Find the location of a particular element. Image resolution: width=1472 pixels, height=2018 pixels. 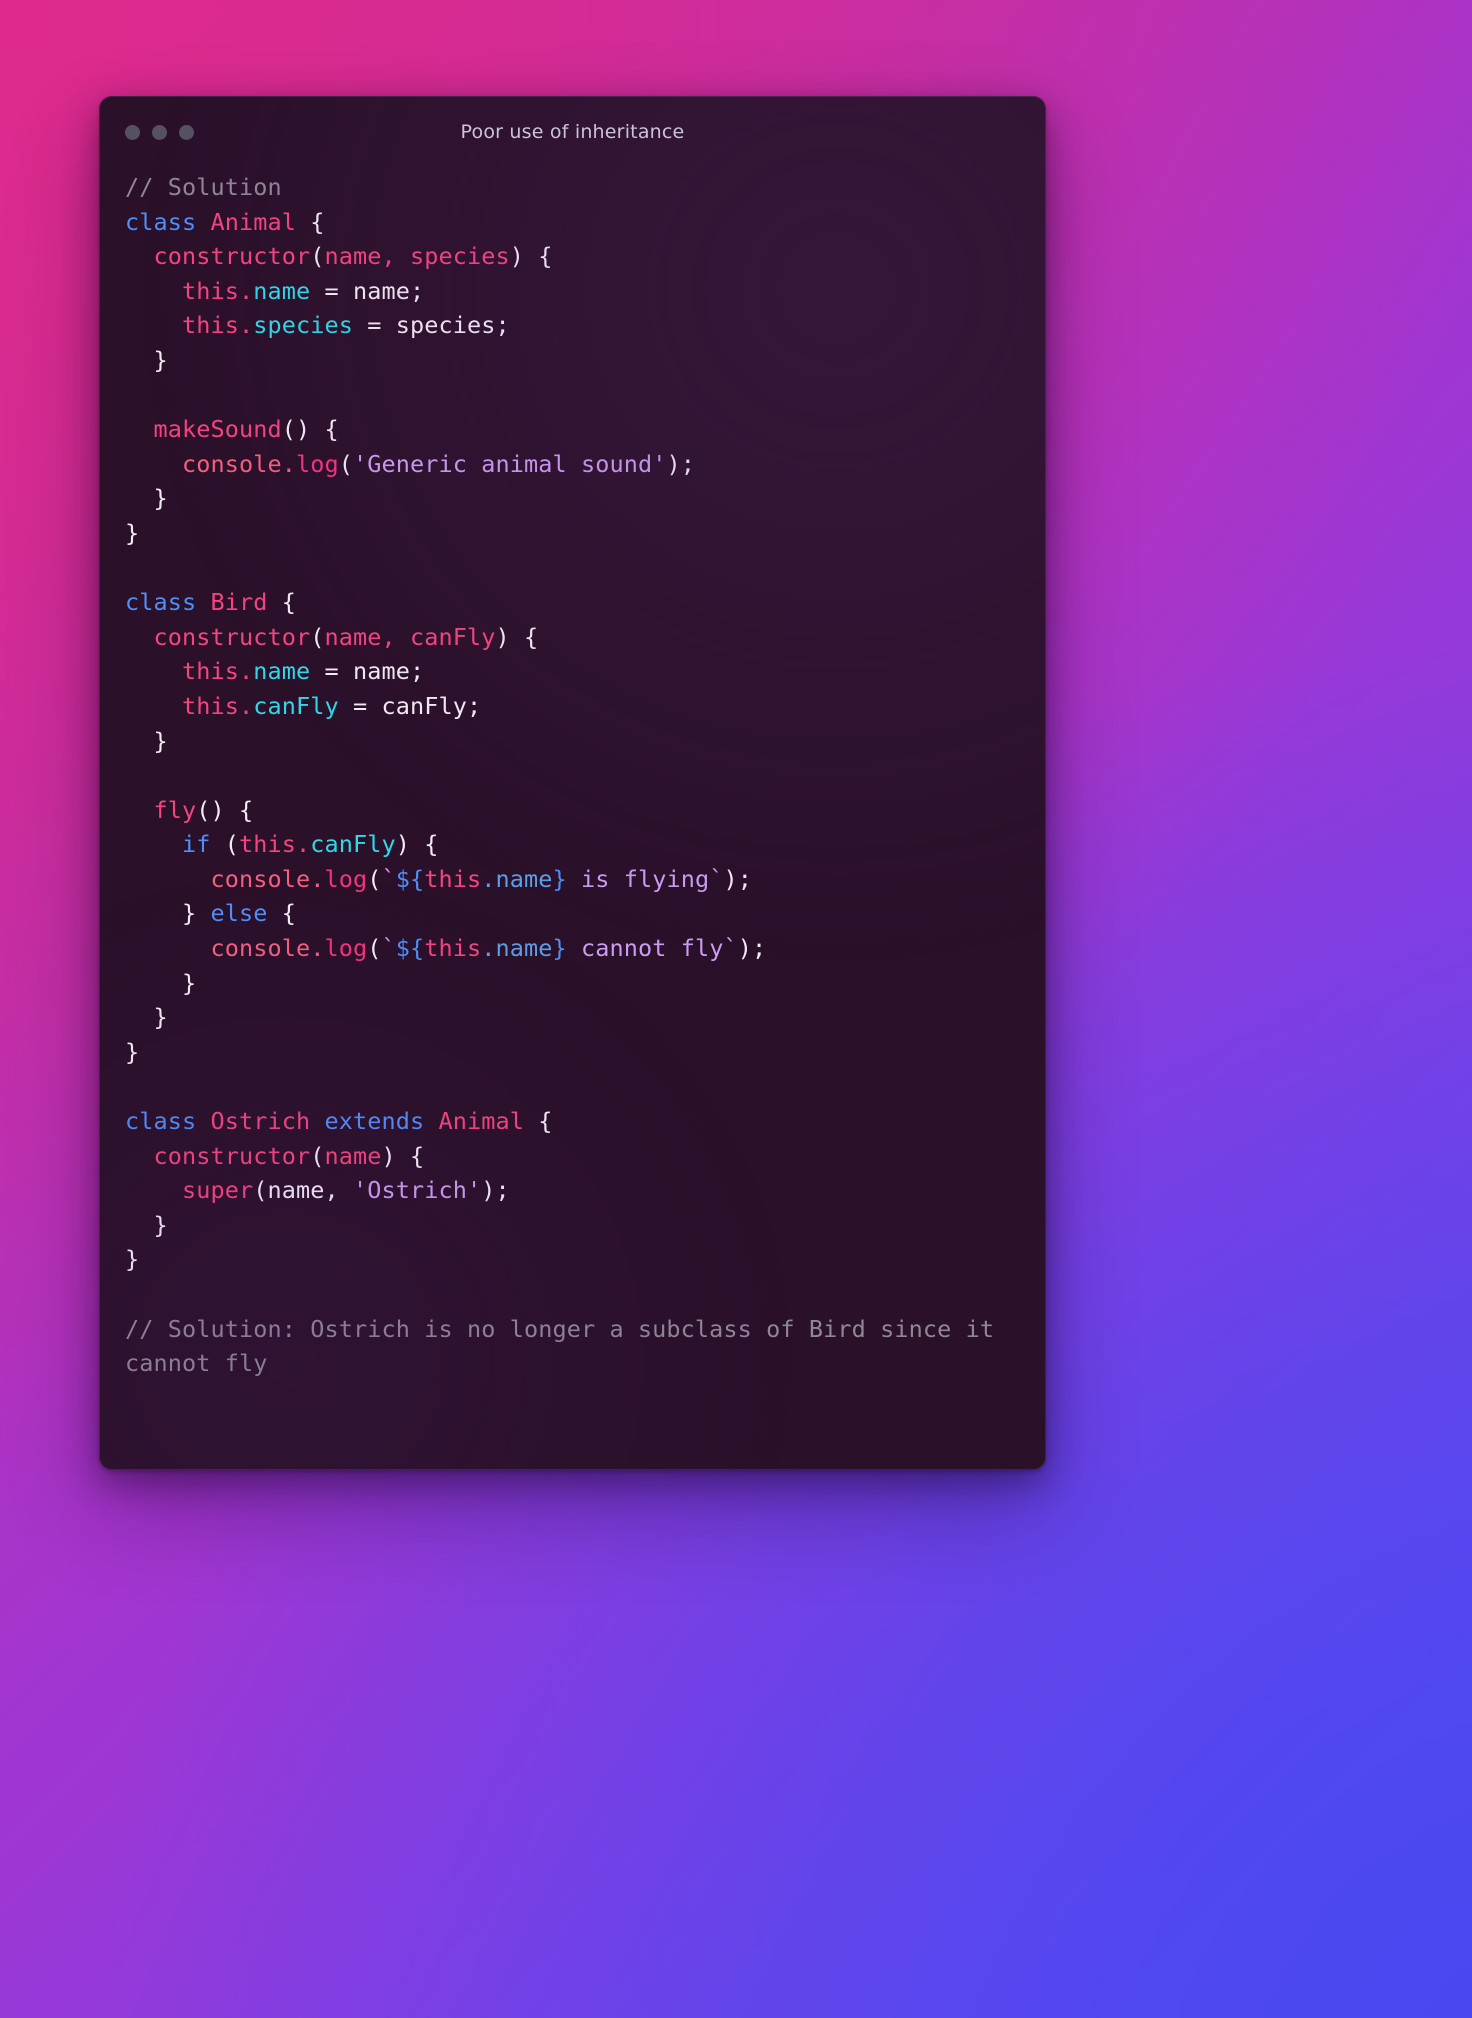

code-token: ; is located at coordinates (744, 878).